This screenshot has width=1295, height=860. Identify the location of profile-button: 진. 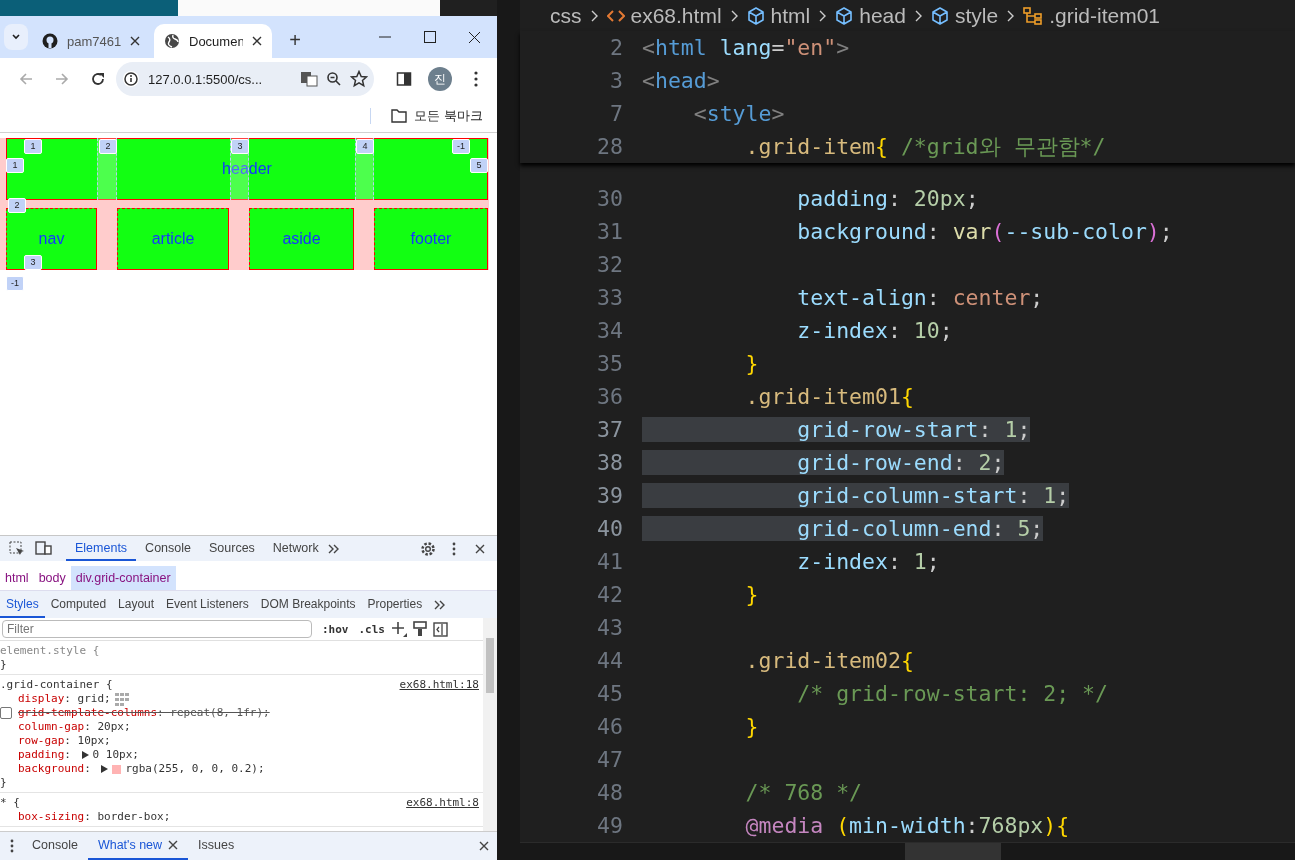
(440, 79).